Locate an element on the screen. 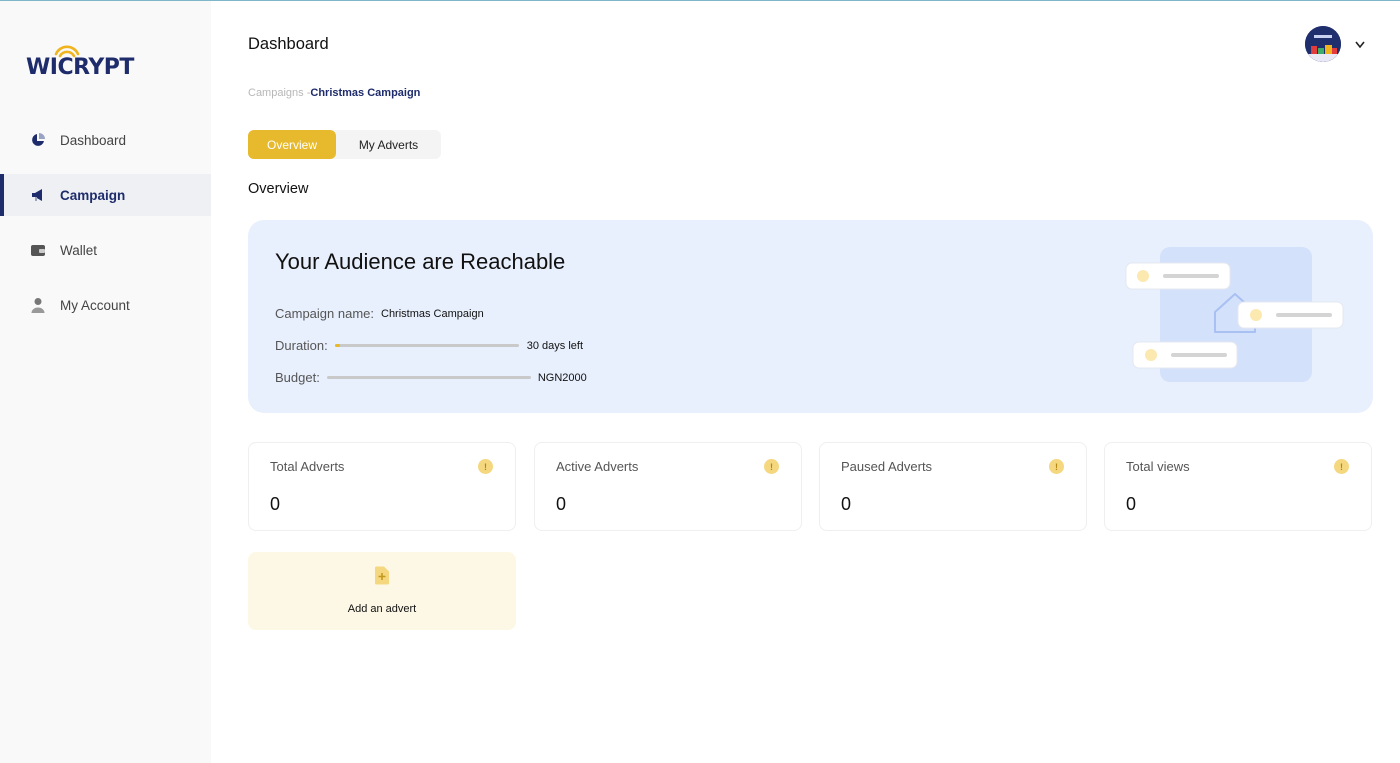 Image resolution: width=1400 pixels, height=763 pixels. avatar is located at coordinates (1323, 44).